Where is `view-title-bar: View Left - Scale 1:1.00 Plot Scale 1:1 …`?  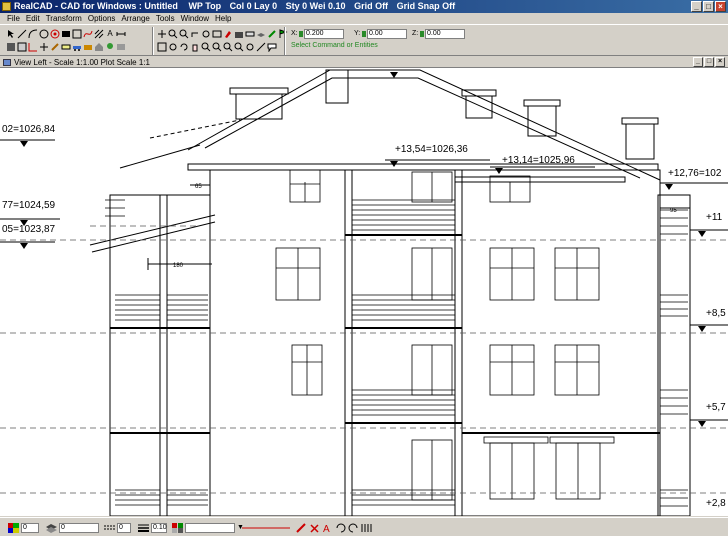 view-title-bar: View Left - Scale 1:1.00 Plot Scale 1:1 … is located at coordinates (364, 62).